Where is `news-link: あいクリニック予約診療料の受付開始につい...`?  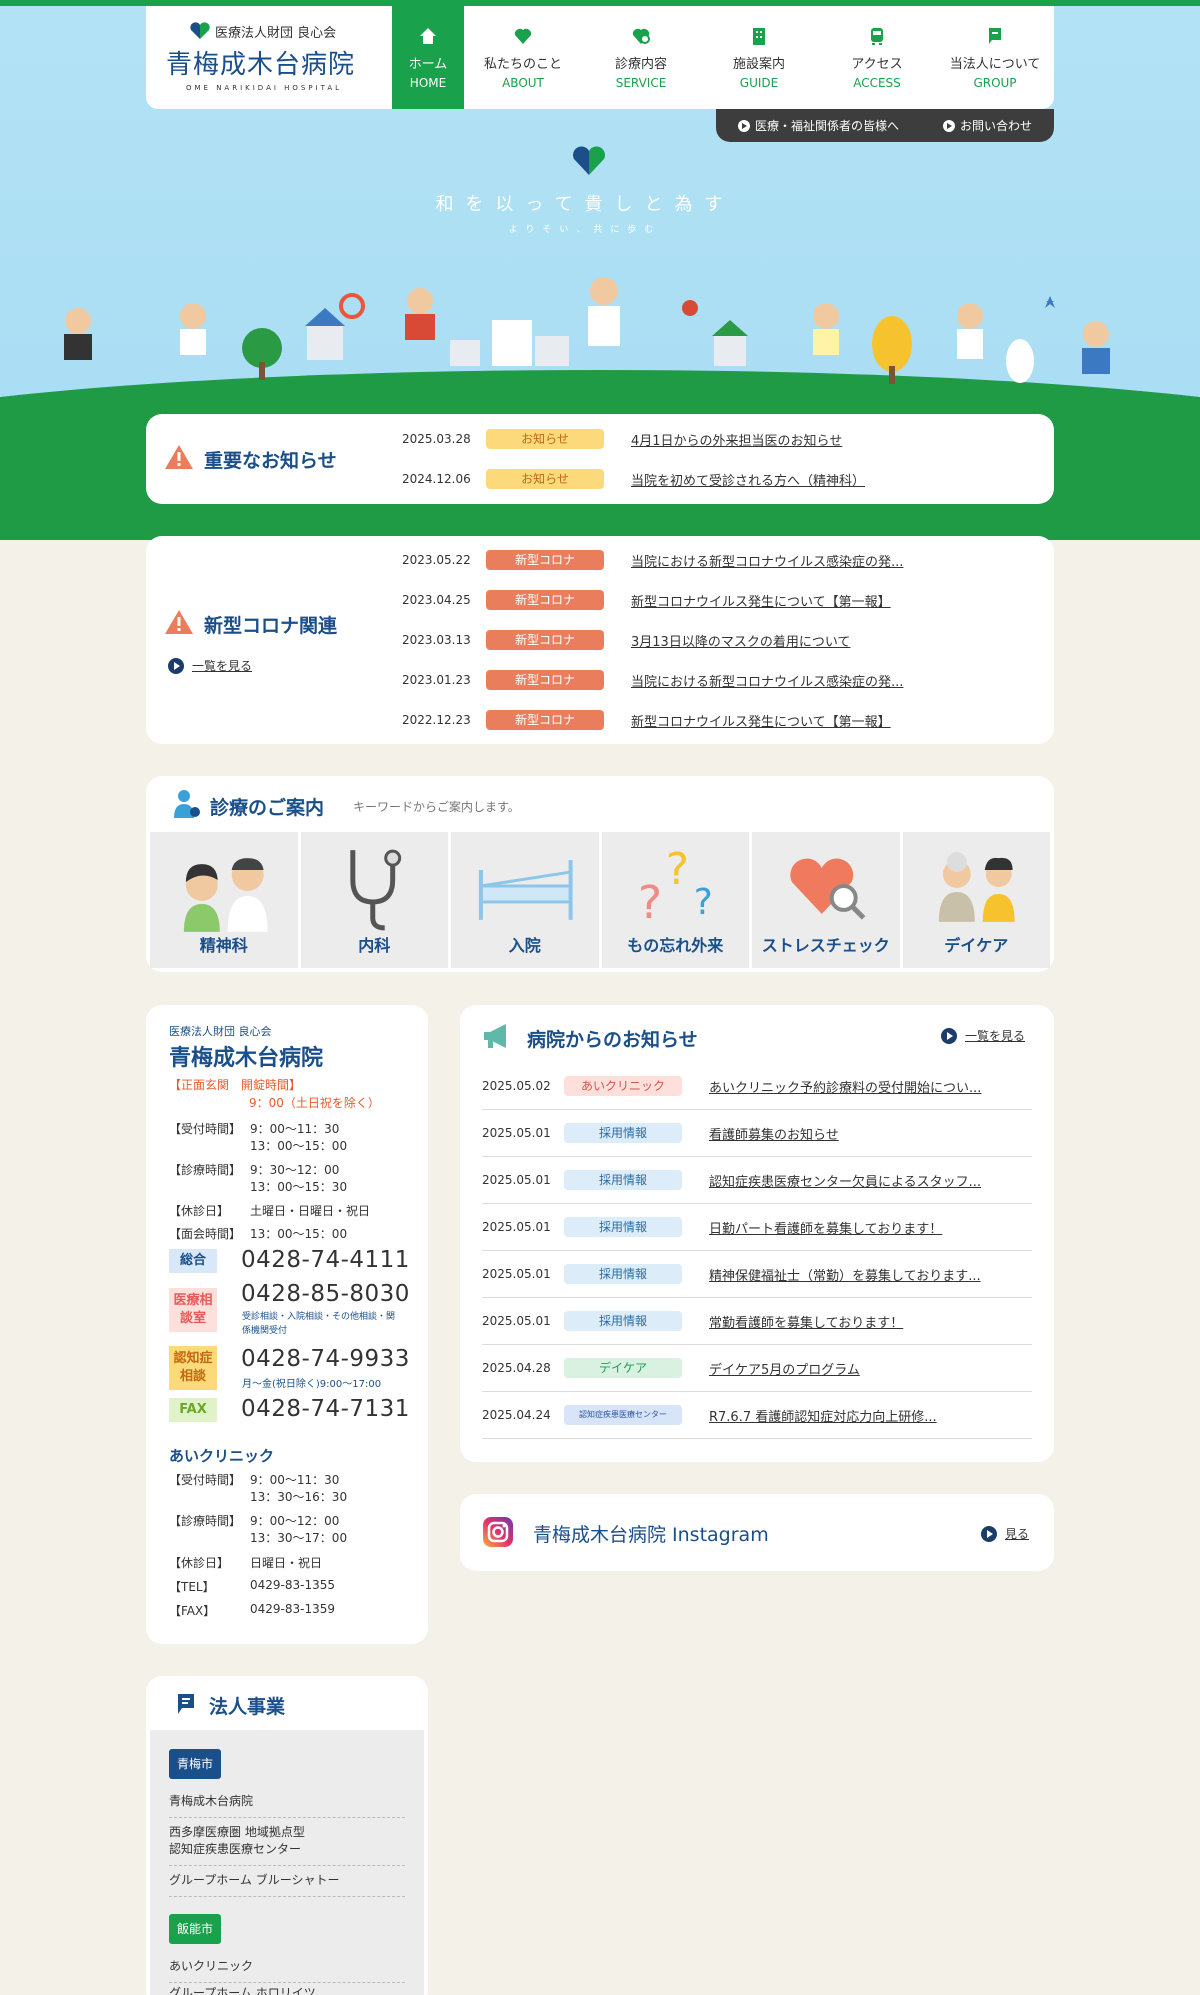 news-link: あいクリニック予約診療料の受付開始につい... is located at coordinates (845, 1086).